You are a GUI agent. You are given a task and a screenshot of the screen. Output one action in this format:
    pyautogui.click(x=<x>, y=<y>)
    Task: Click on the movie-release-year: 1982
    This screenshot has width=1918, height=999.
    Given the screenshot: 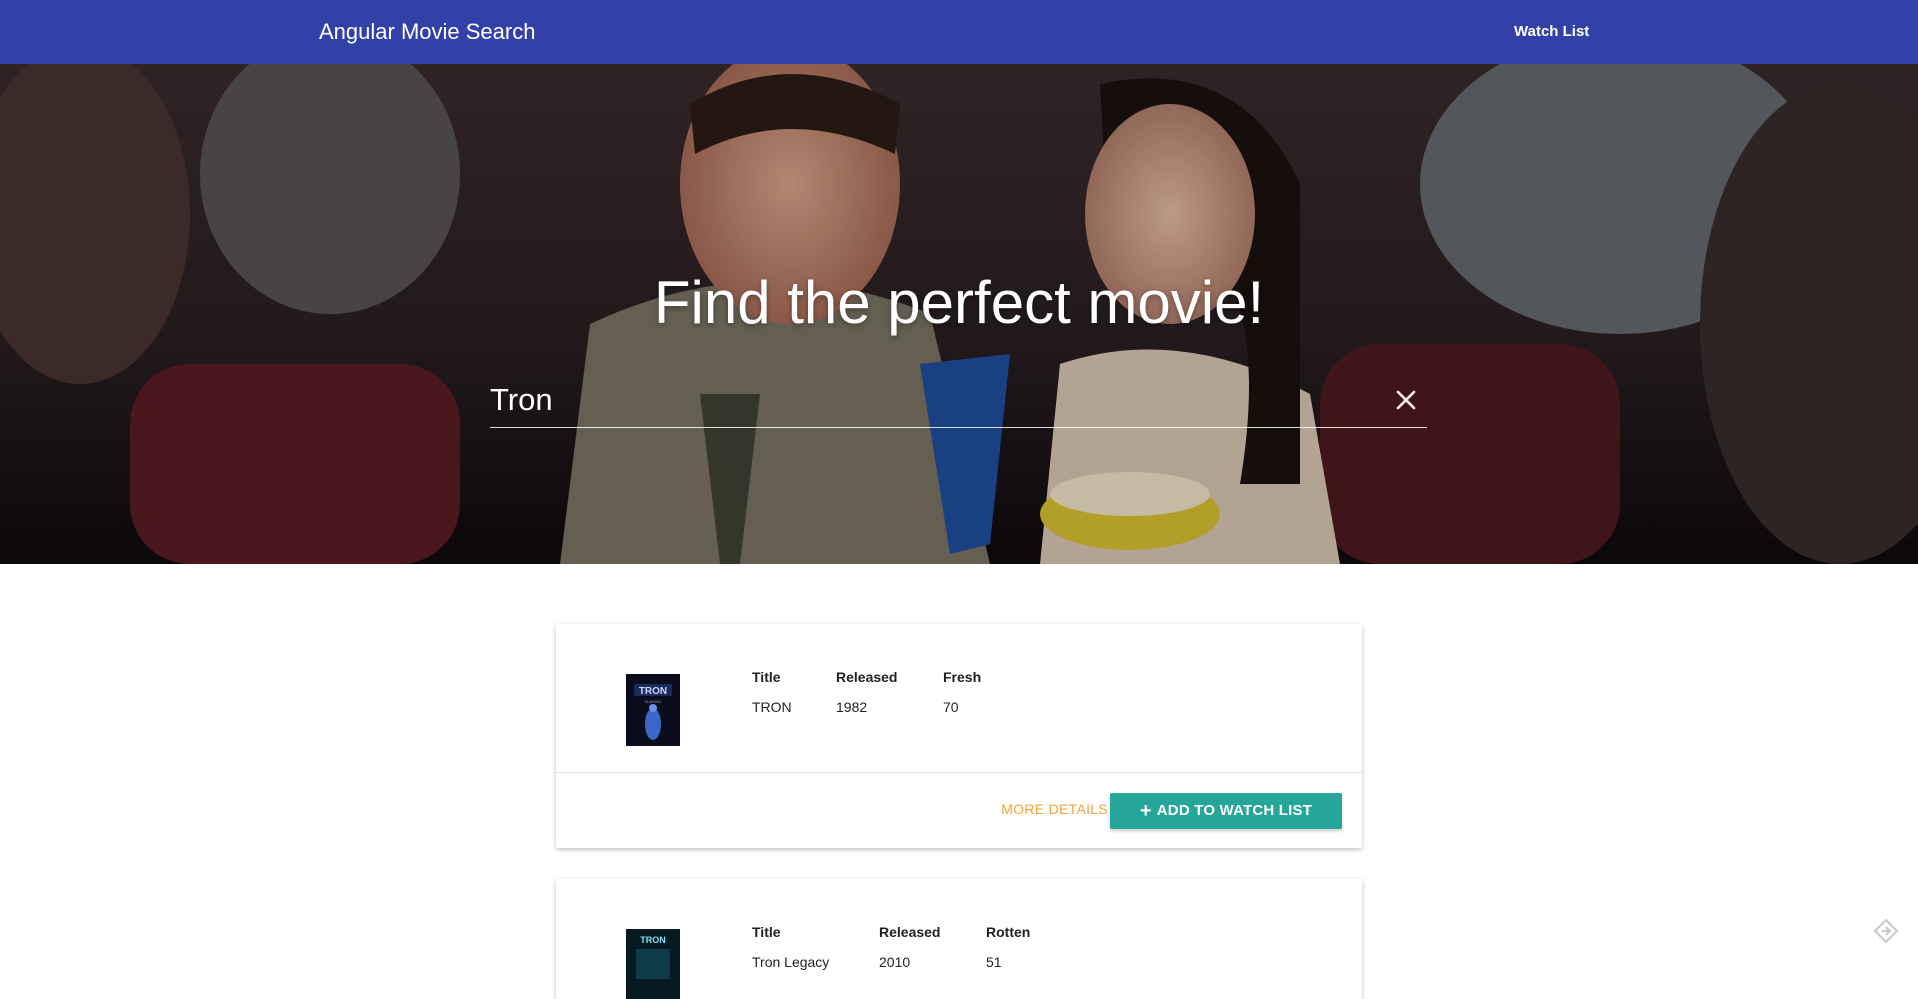 What is the action you would take?
    pyautogui.click(x=852, y=707)
    